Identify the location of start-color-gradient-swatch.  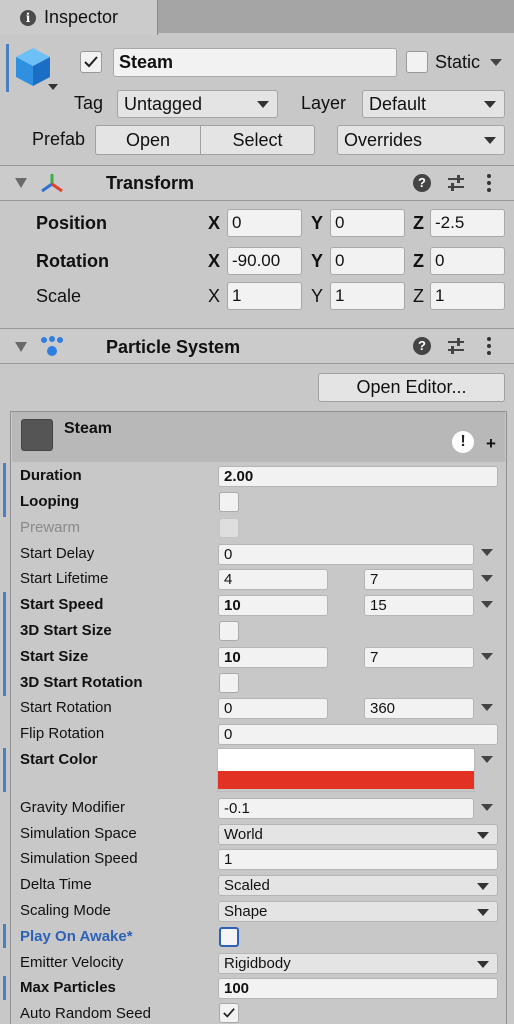
(346, 770).